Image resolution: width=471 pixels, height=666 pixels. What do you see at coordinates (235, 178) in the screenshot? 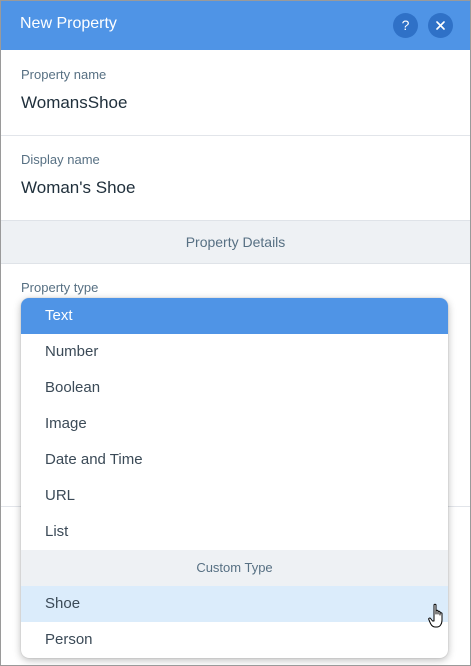
I see `display-name-field: Display name Woman's Shoe` at bounding box center [235, 178].